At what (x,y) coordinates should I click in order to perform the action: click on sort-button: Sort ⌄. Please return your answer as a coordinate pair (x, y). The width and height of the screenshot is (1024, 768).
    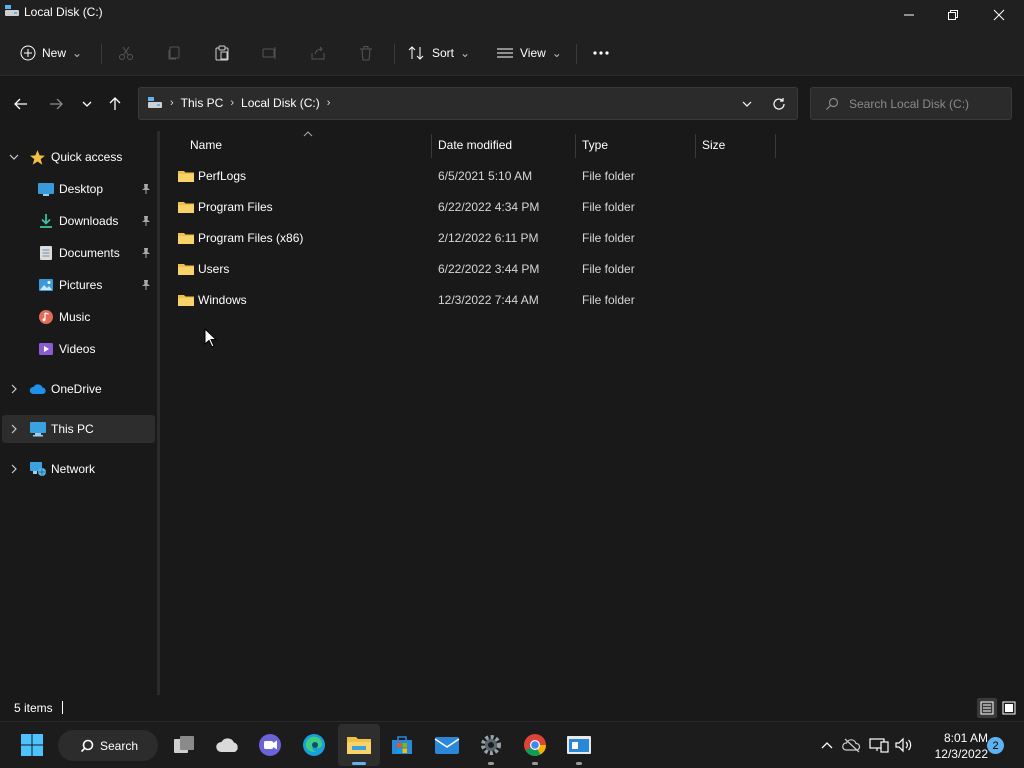
    Looking at the image, I should click on (439, 53).